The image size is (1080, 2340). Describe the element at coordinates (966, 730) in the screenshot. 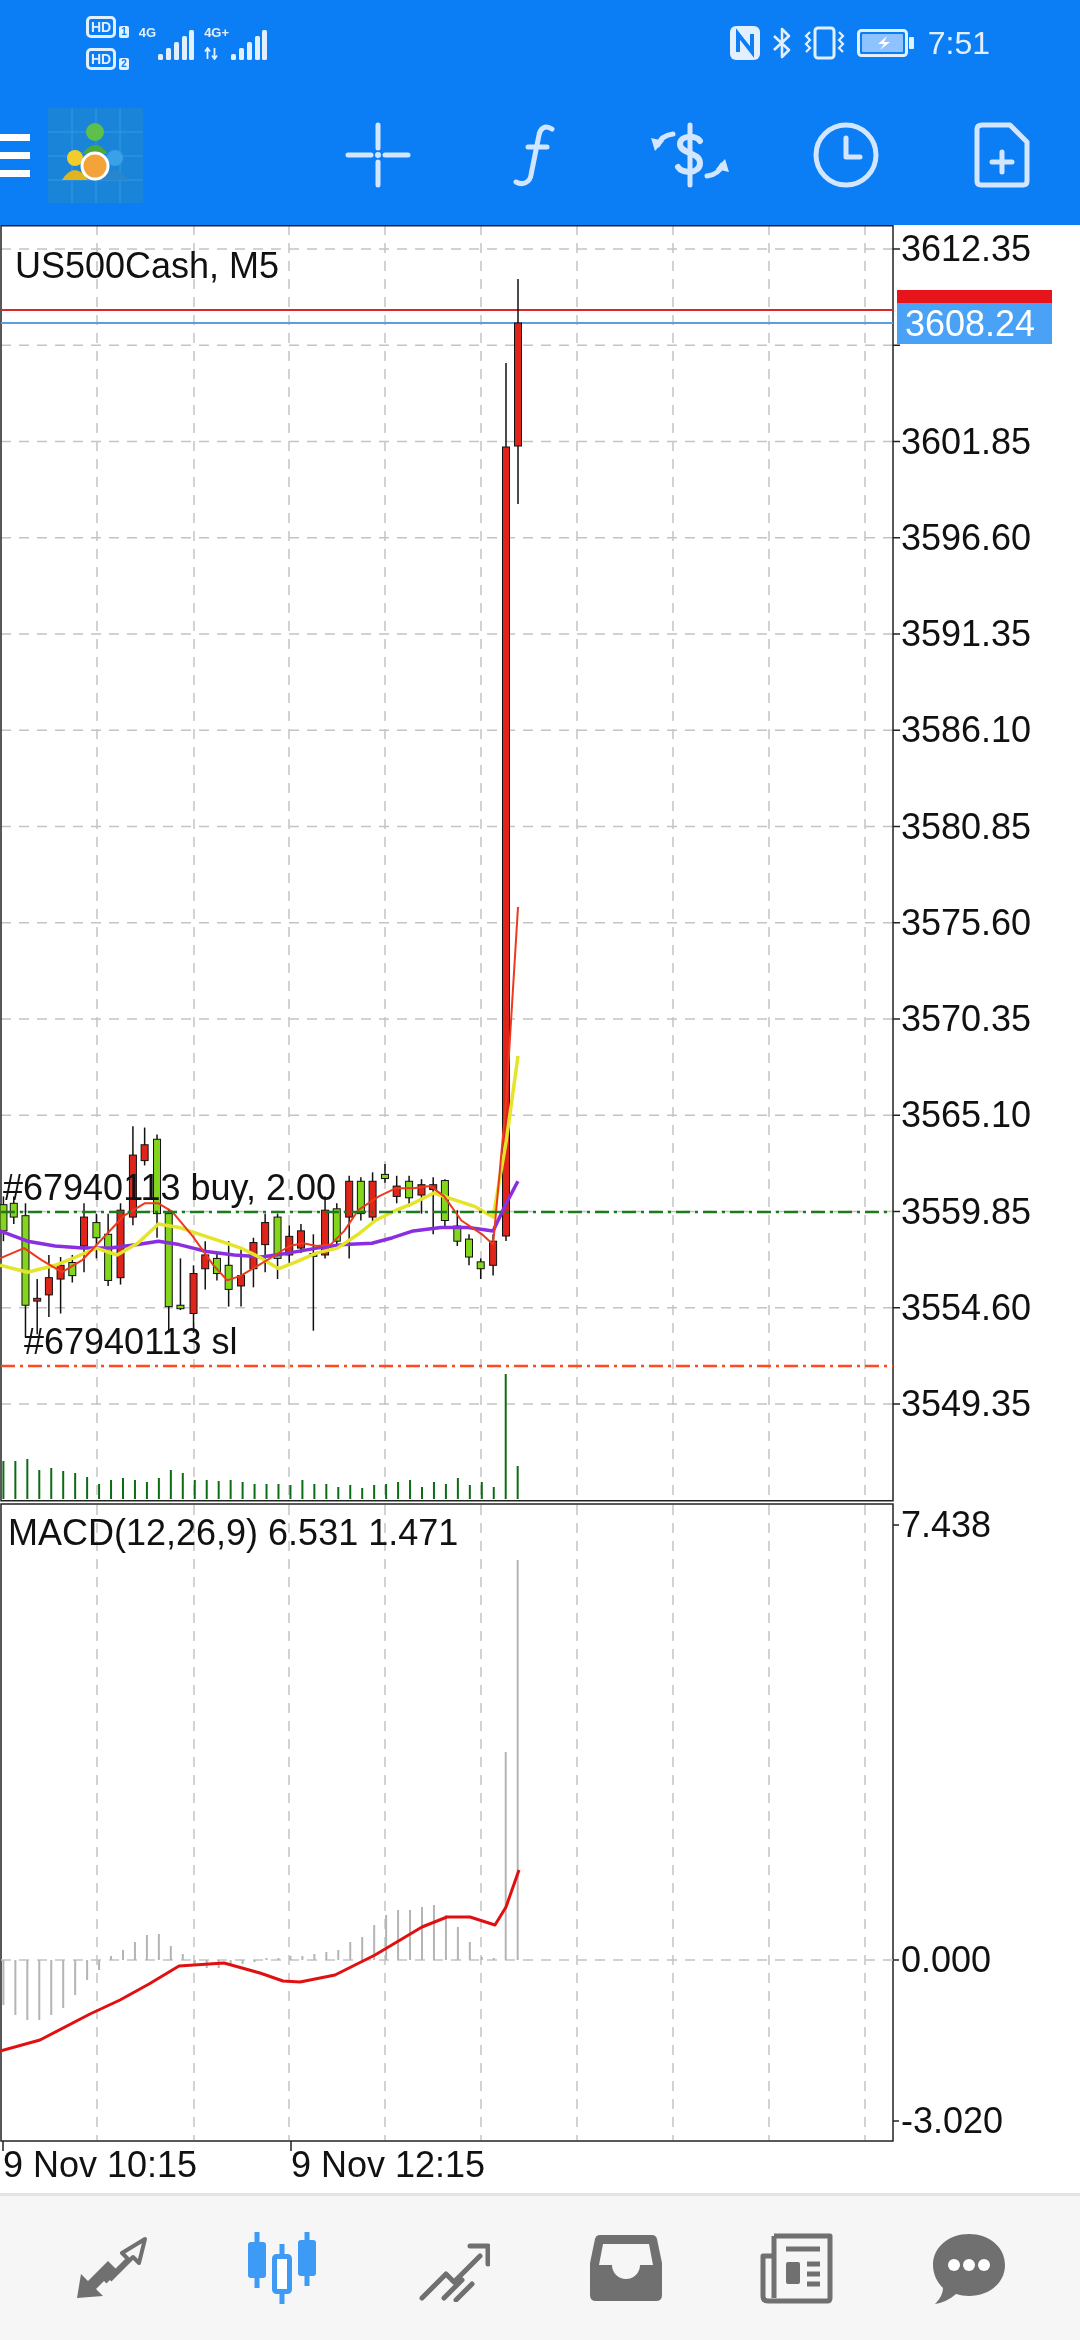

I see `price-axis-label: 3586.10` at that location.